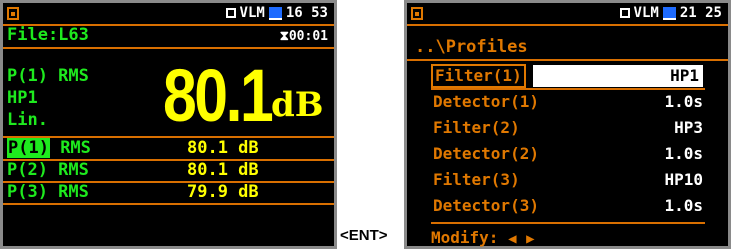 This screenshot has height=249, width=731. Describe the element at coordinates (218, 95) in the screenshot. I see `main-reading: 80.1` at that location.